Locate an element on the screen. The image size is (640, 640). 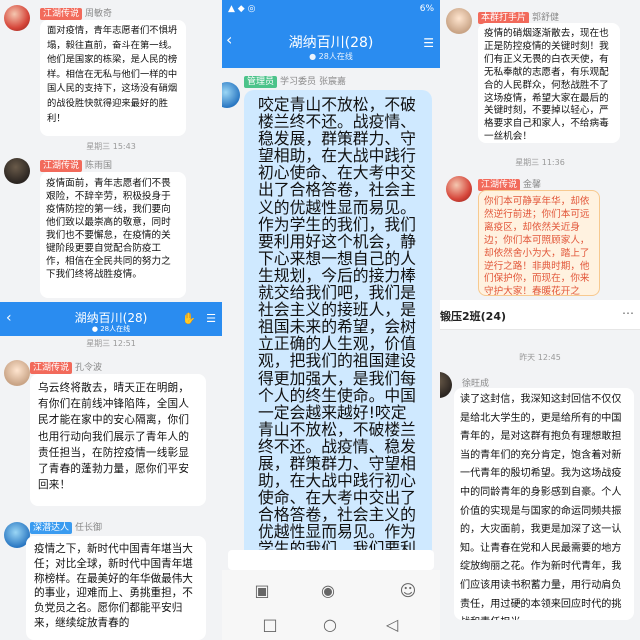
member-tag: 深潜达人 is located at coordinates (51, 528).